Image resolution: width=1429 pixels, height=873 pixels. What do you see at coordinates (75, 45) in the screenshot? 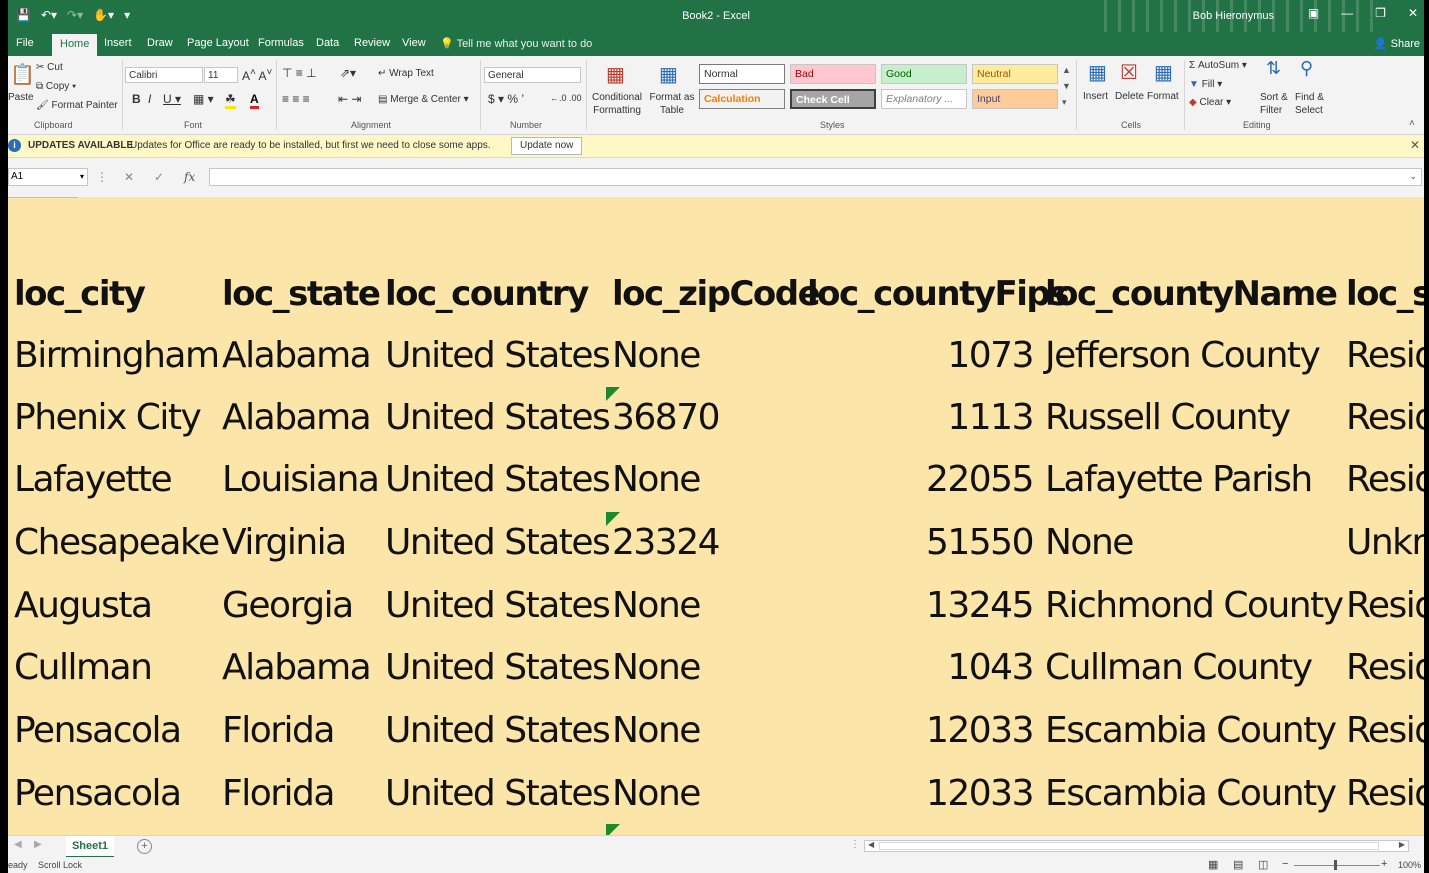
I see `tab-home: Home` at bounding box center [75, 45].